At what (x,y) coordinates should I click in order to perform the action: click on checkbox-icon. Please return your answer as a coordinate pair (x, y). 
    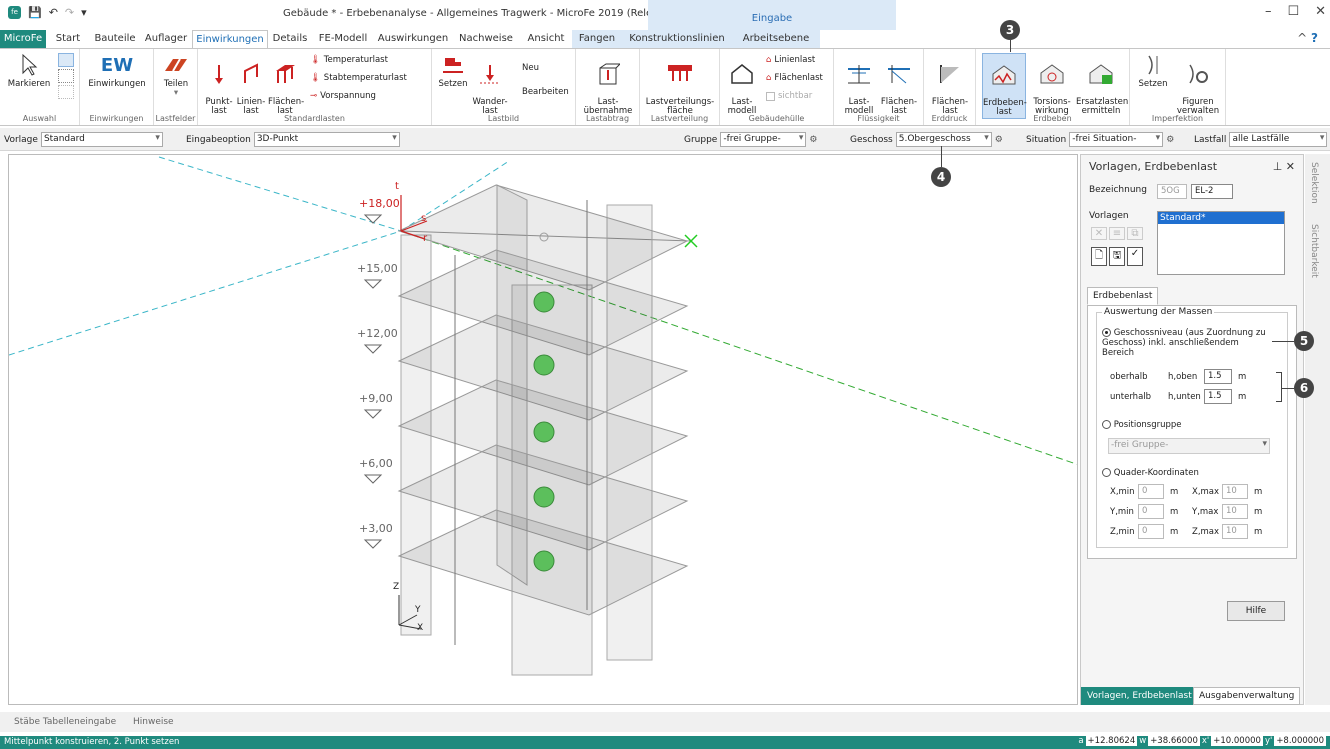
    Looking at the image, I should click on (770, 96).